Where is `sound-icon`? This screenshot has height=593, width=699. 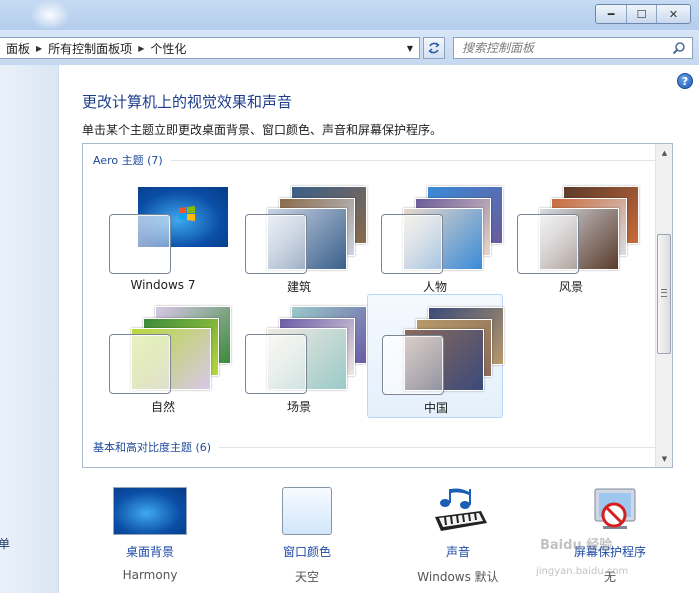
sound-icon is located at coordinates (458, 512).